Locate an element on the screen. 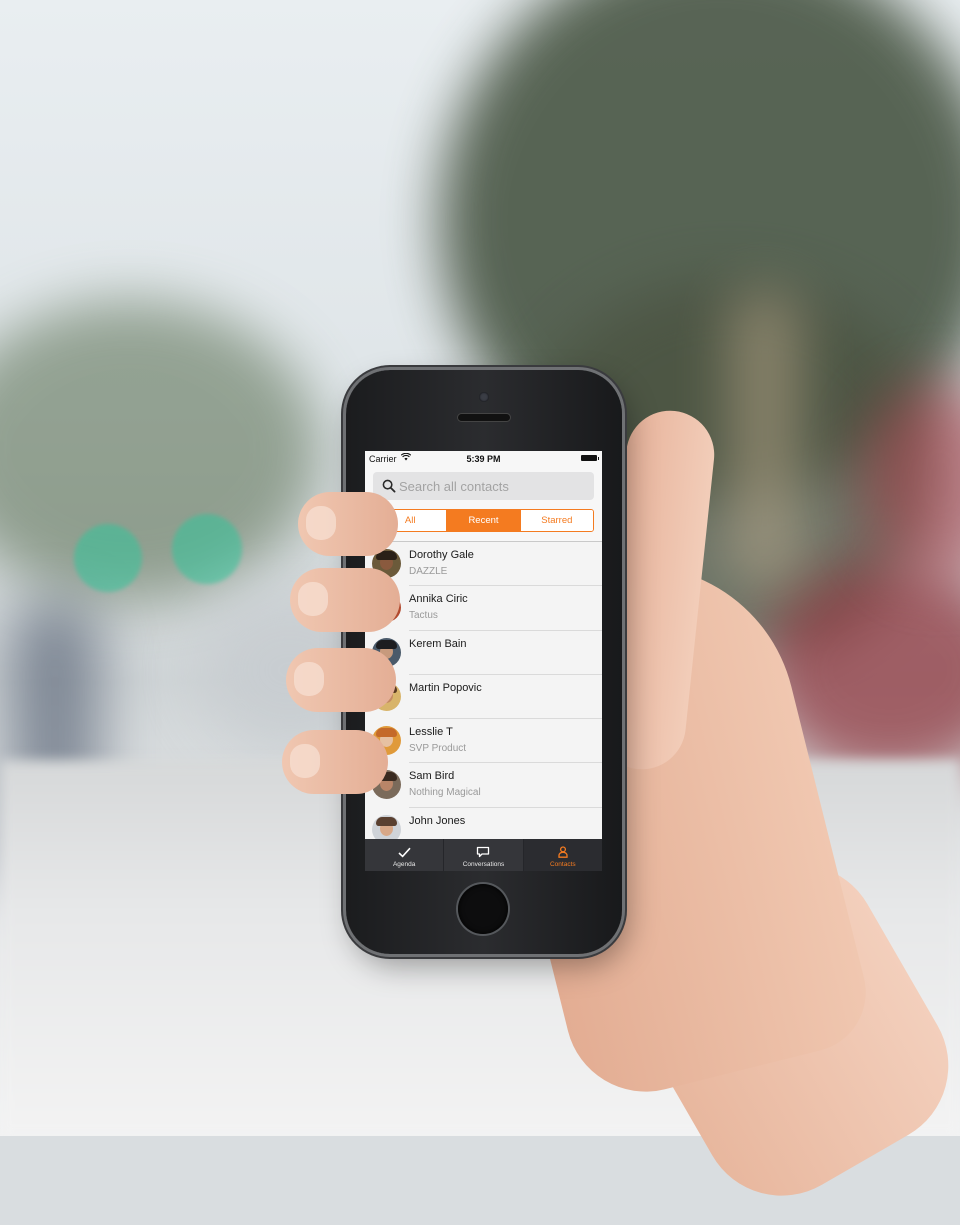  chat-bubble-icon is located at coordinates (483, 852).